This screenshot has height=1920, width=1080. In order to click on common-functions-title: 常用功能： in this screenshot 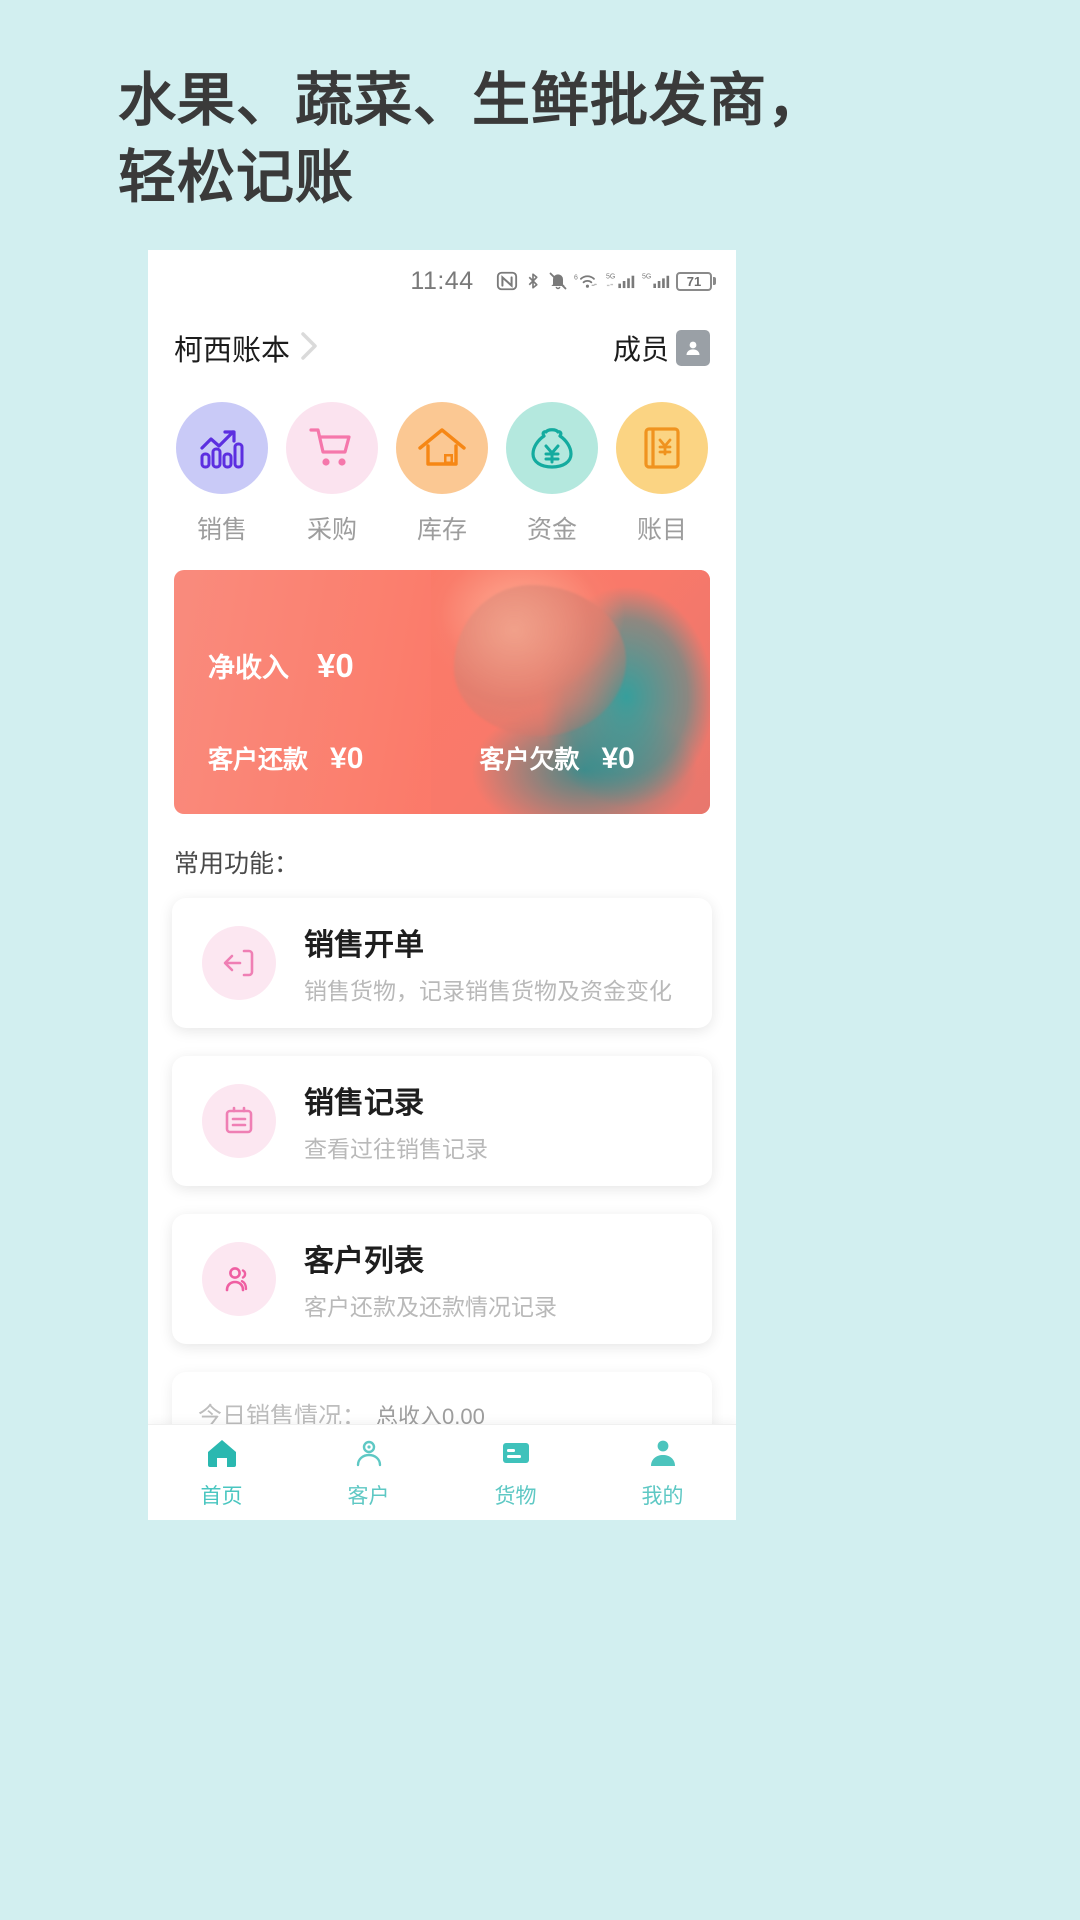, I will do `click(237, 864)`.